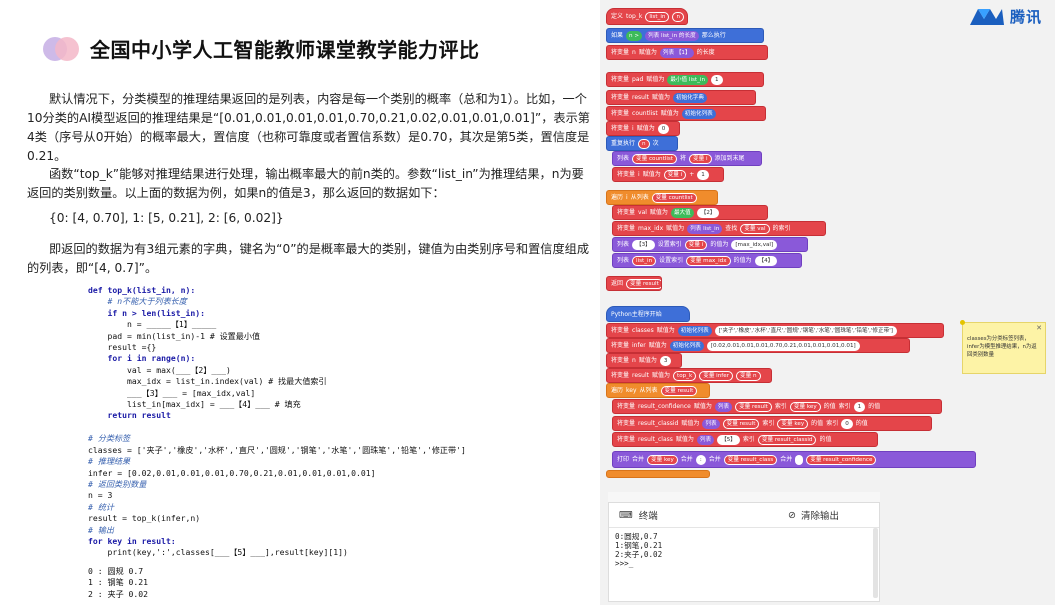 The image size is (1055, 605). What do you see at coordinates (875, 563) in the screenshot?
I see `terminal-scrollbar` at bounding box center [875, 563].